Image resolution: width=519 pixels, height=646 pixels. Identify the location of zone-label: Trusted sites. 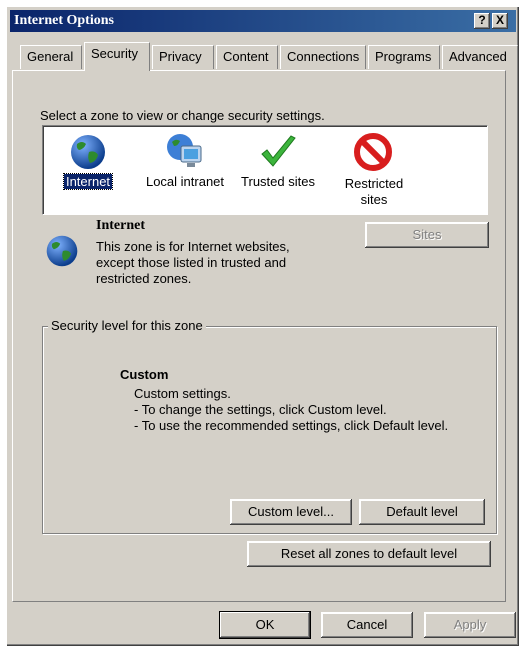
(278, 181).